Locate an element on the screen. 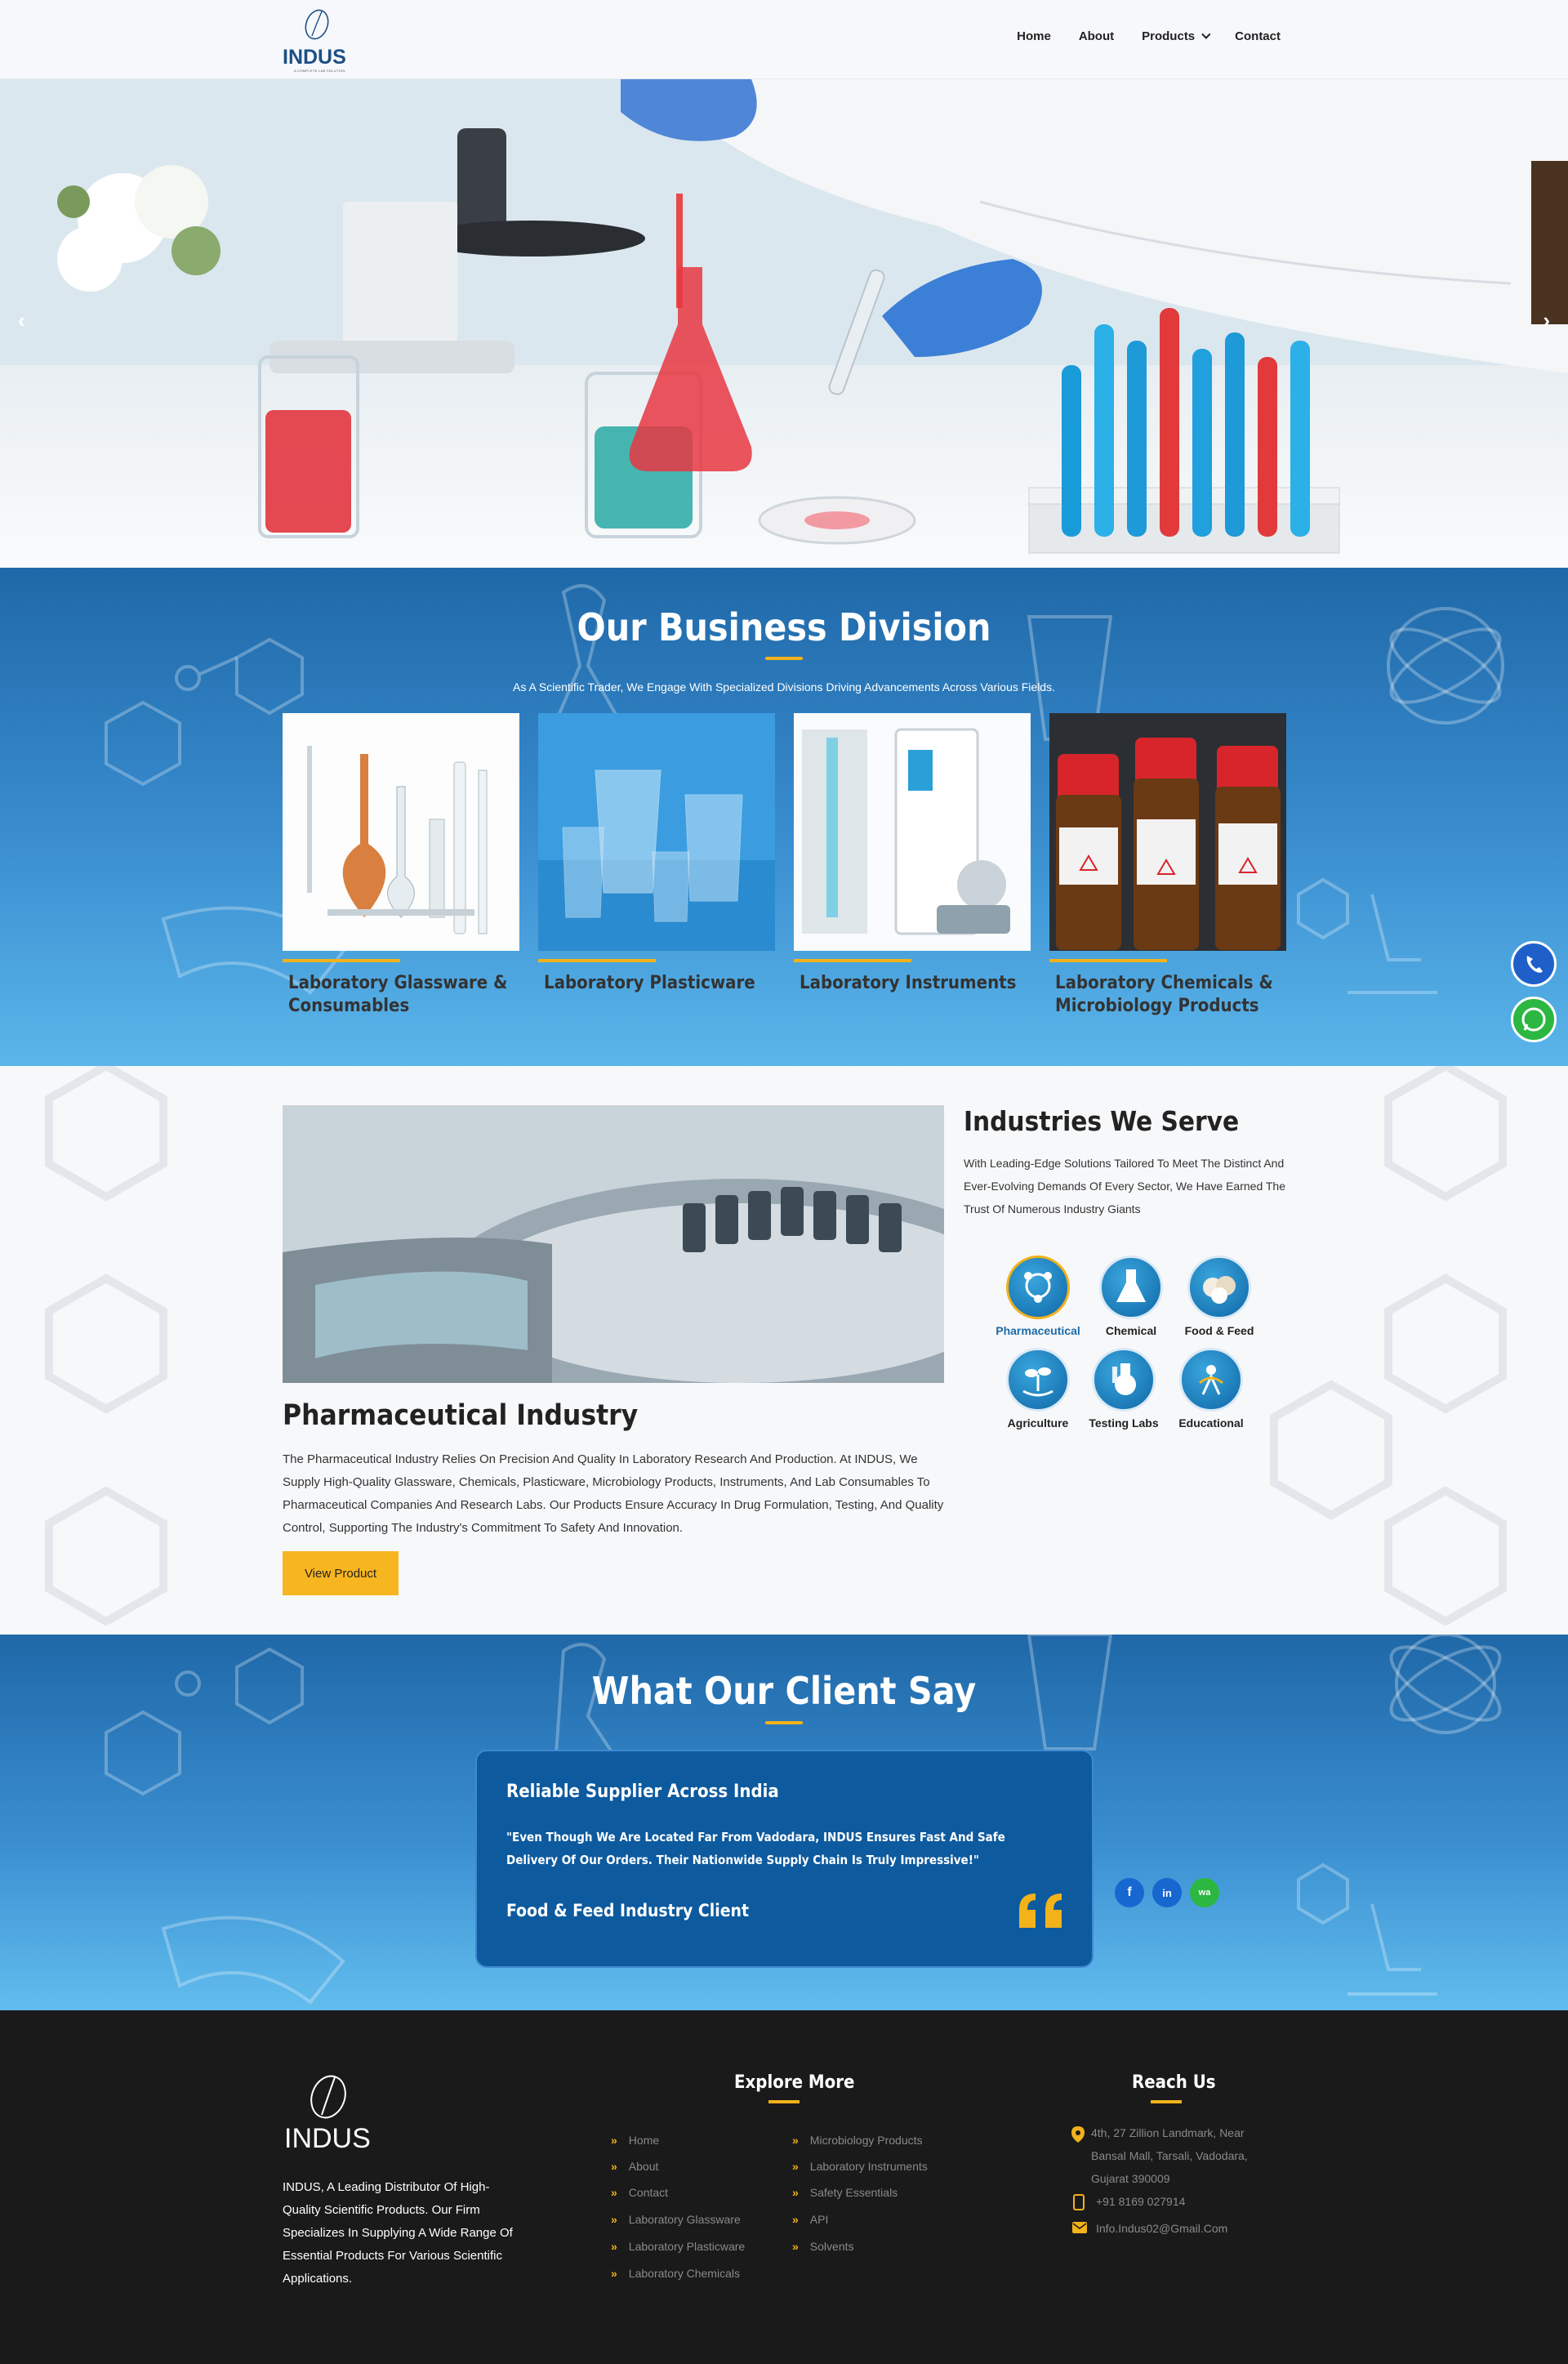 Image resolution: width=1568 pixels, height=2364 pixels. industry-label: Educational is located at coordinates (1211, 1423).